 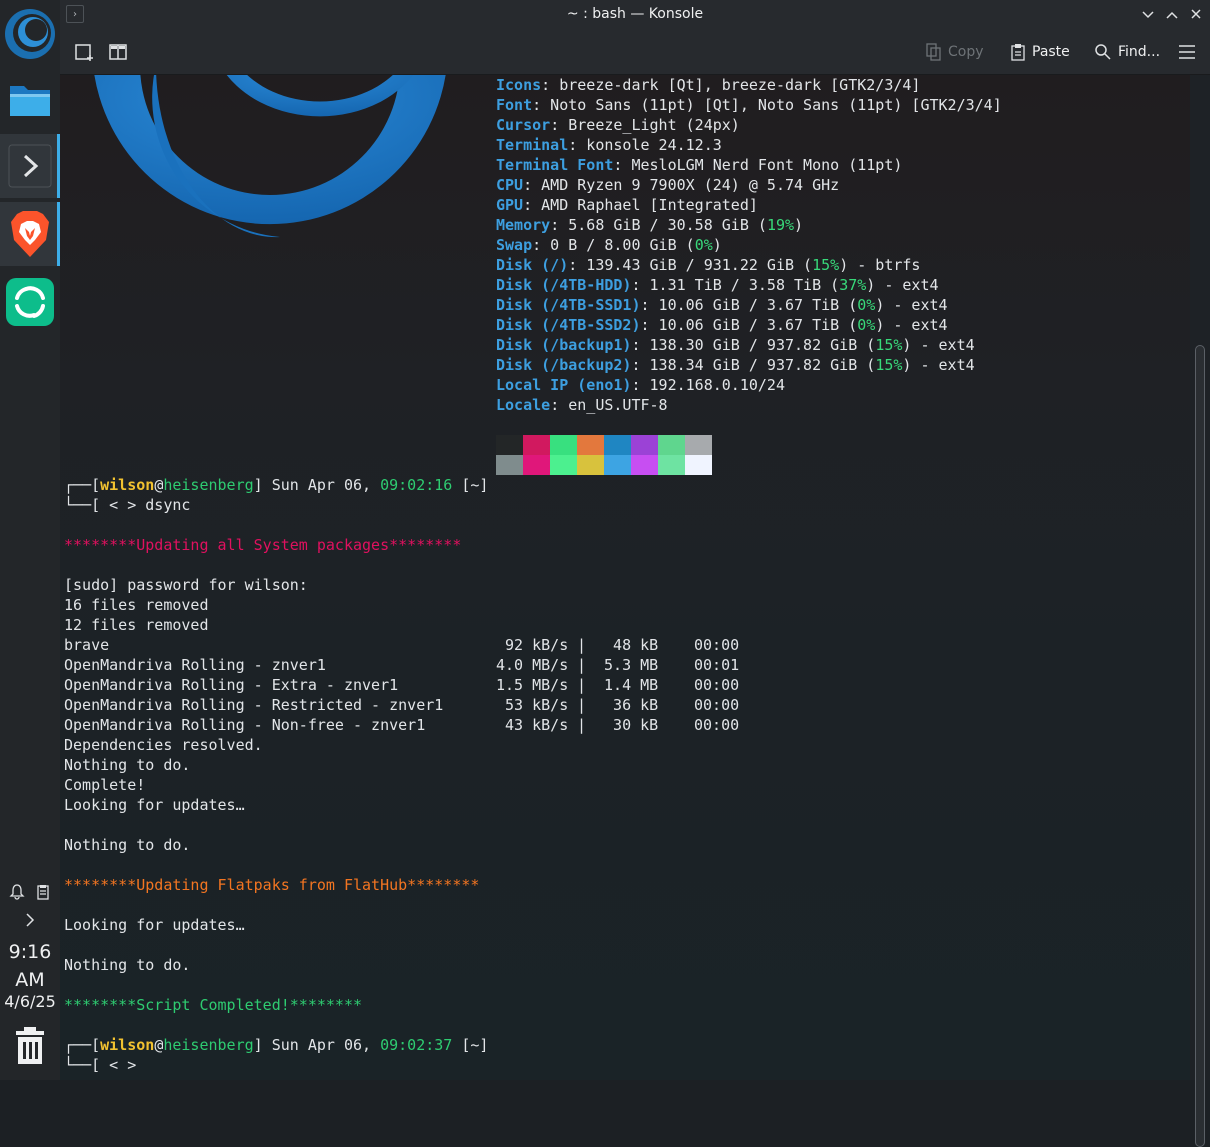 What do you see at coordinates (82, 485) in the screenshot?
I see `prompt-open: ┌──[` at bounding box center [82, 485].